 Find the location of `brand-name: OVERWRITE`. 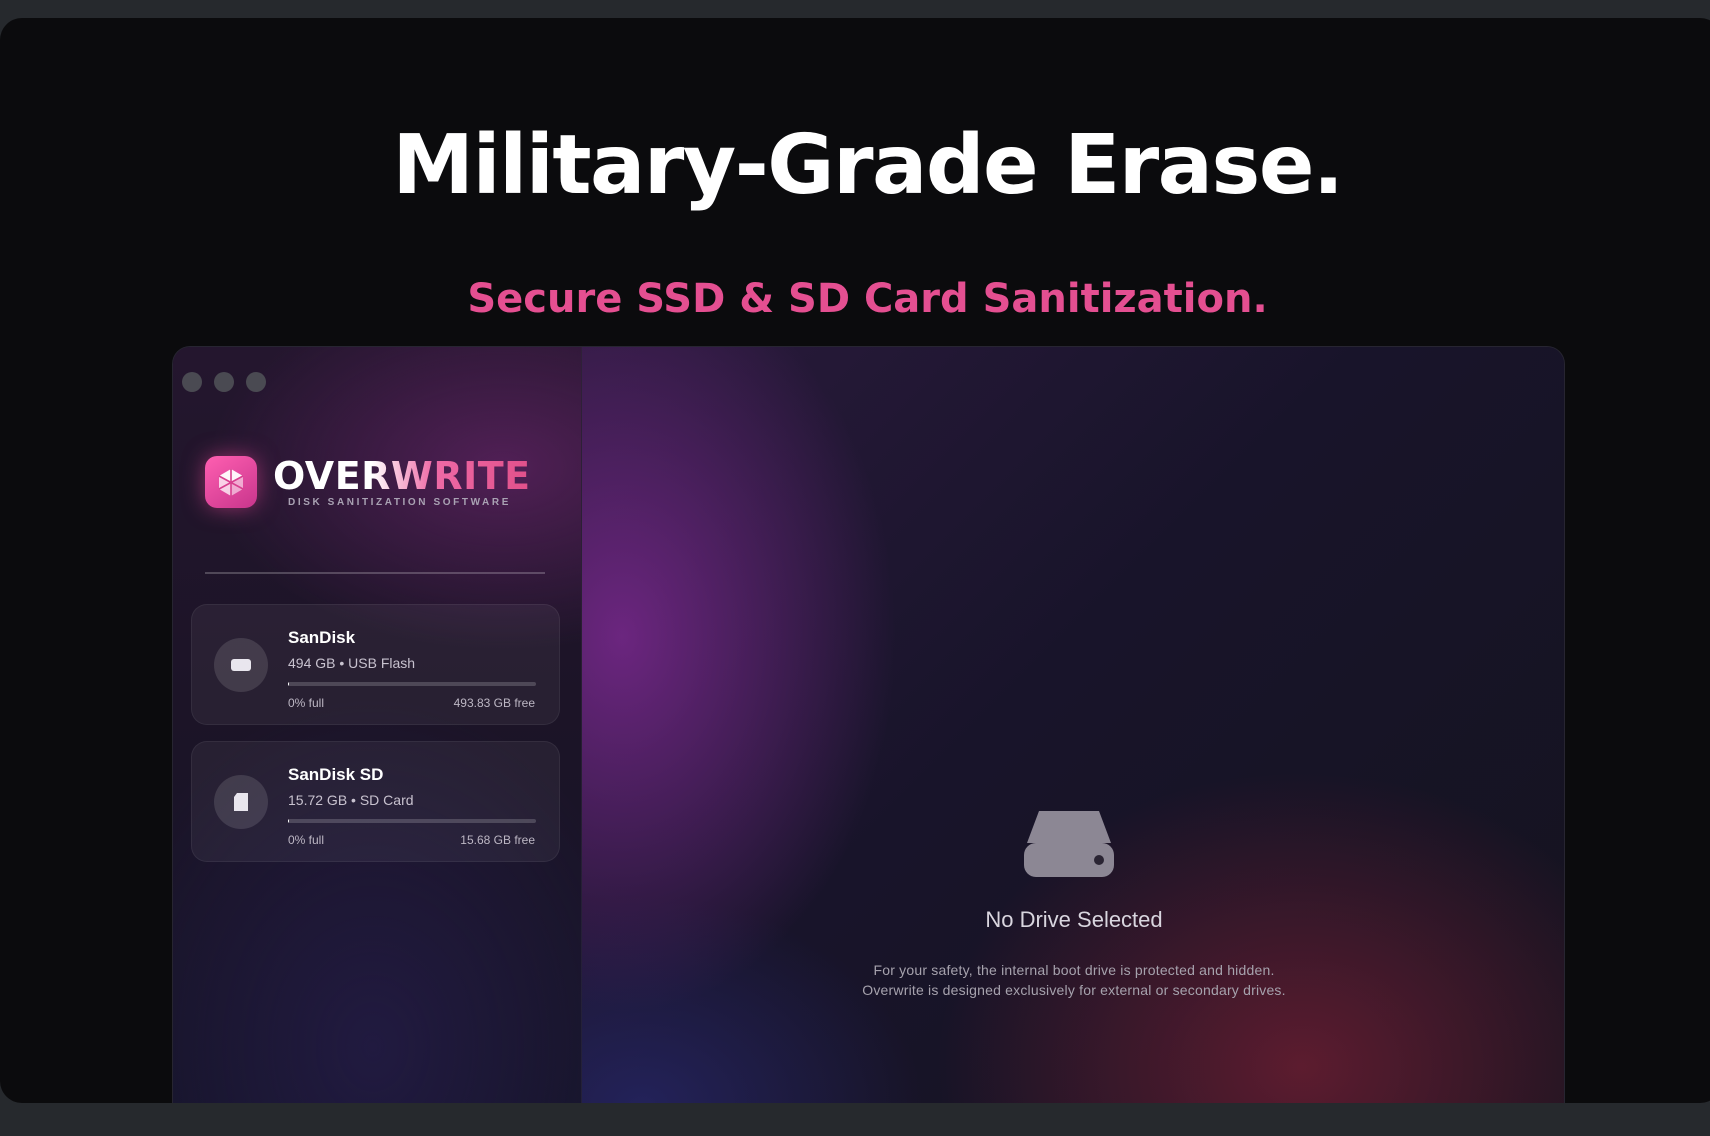

brand-name: OVERWRITE is located at coordinates (402, 476).